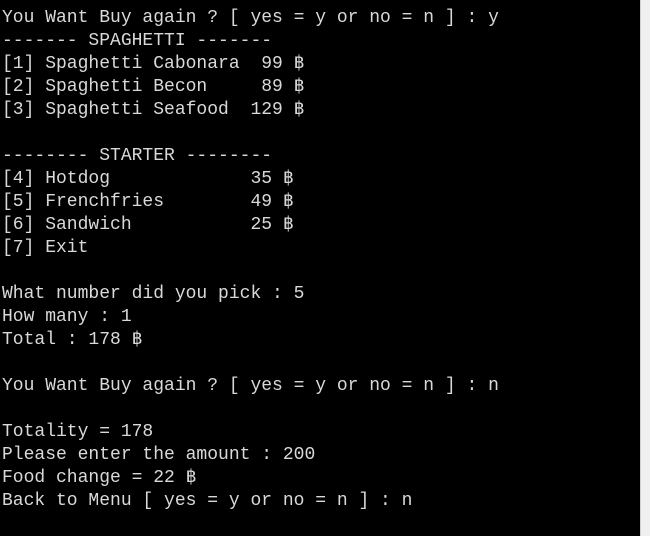  I want to click on console-line-starter-header: -------- STARTER --------, so click(137, 156).